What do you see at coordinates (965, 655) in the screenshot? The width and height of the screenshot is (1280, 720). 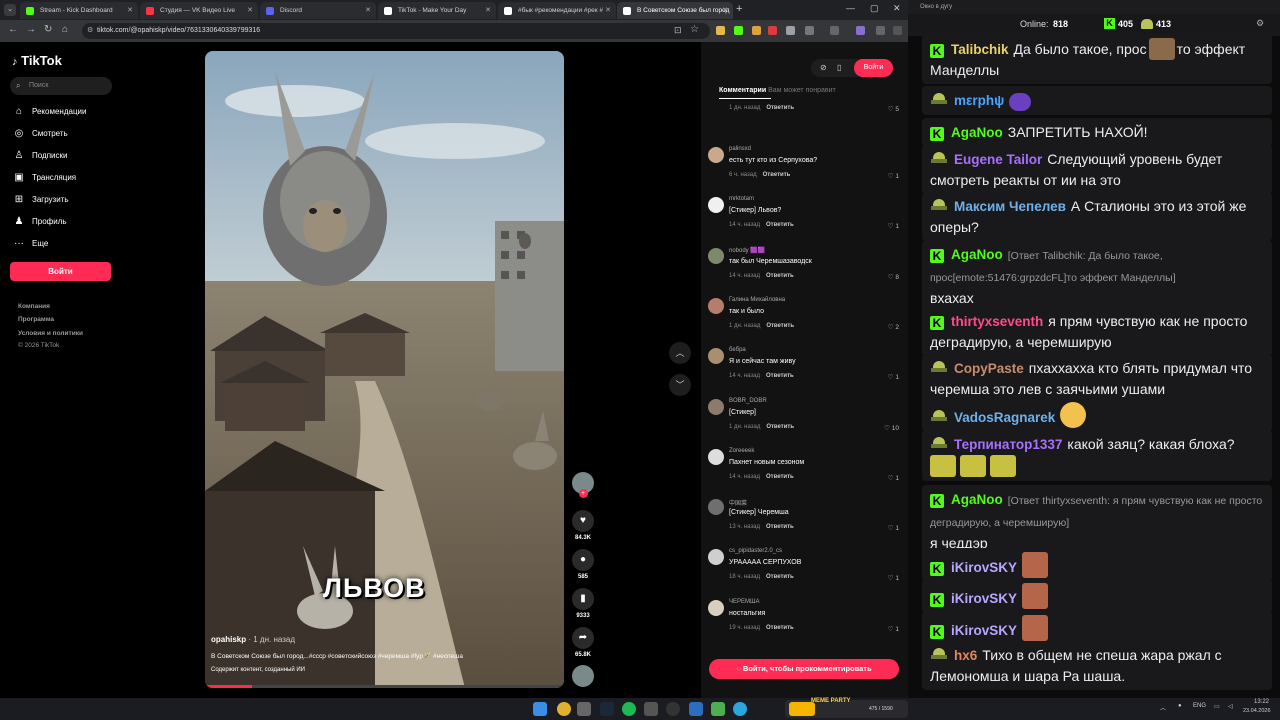 I see `chat-username: hx6` at bounding box center [965, 655].